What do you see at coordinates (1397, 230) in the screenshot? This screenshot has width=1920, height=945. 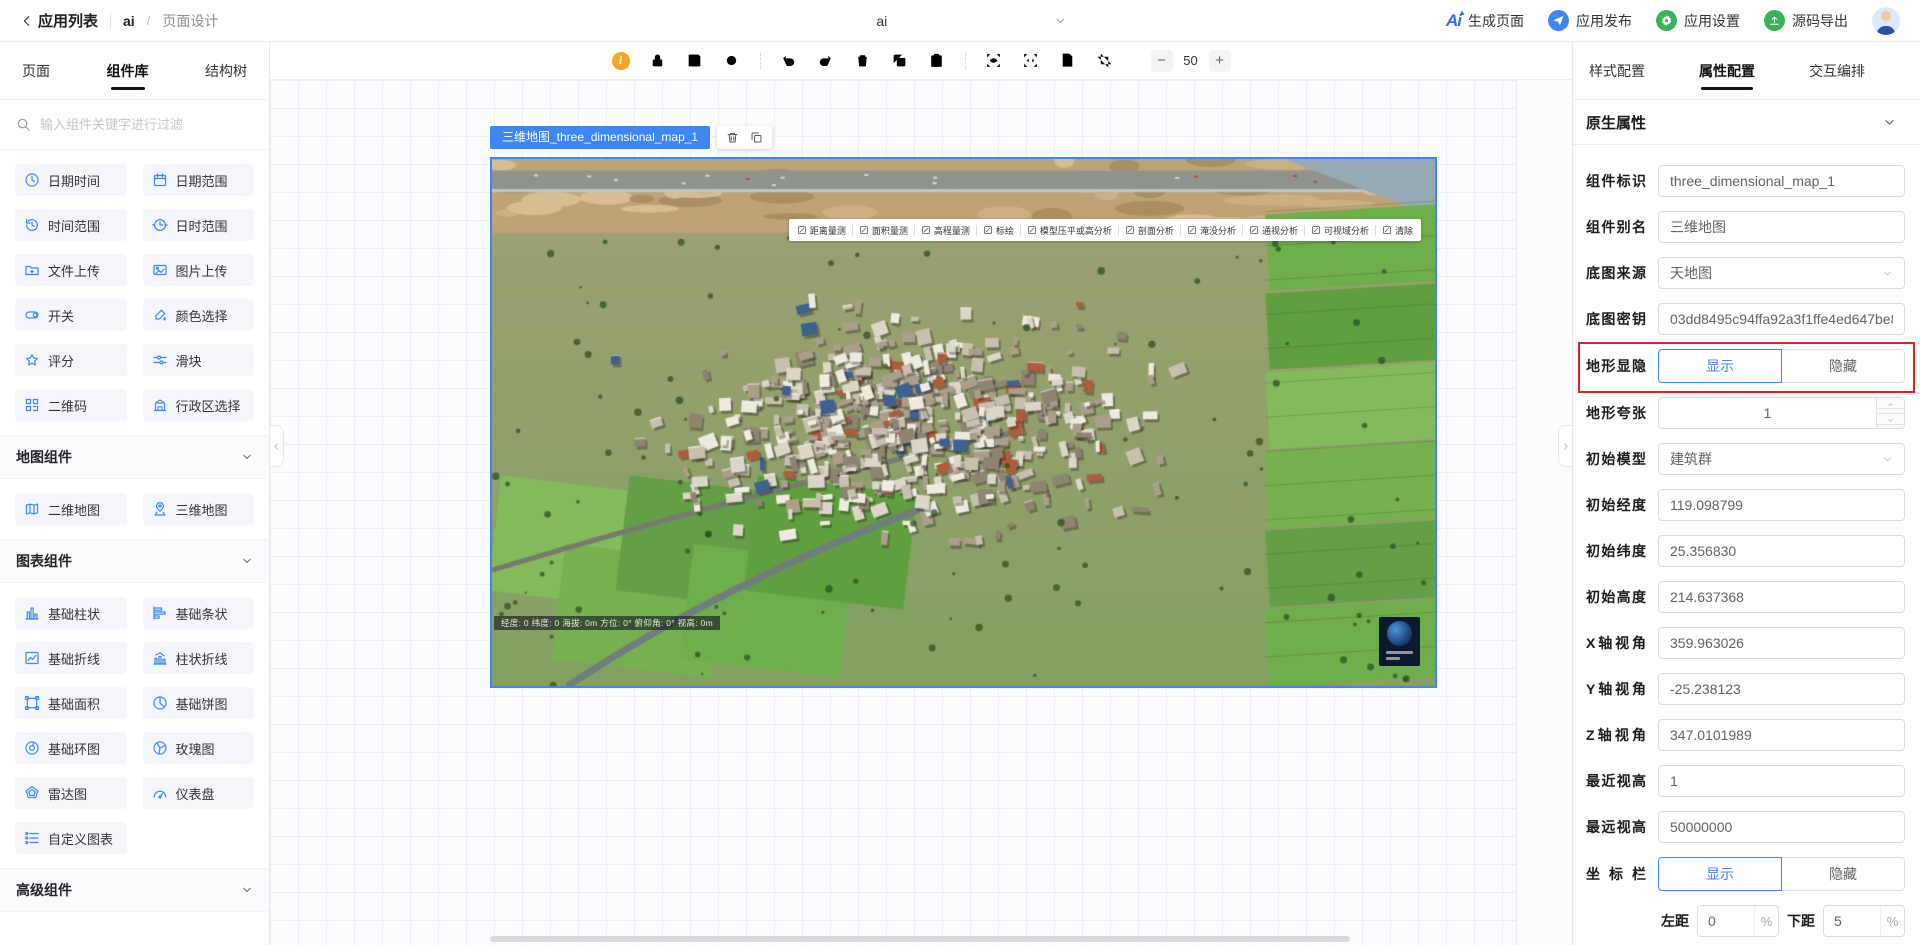 I see `map-tool-清除: 清除` at bounding box center [1397, 230].